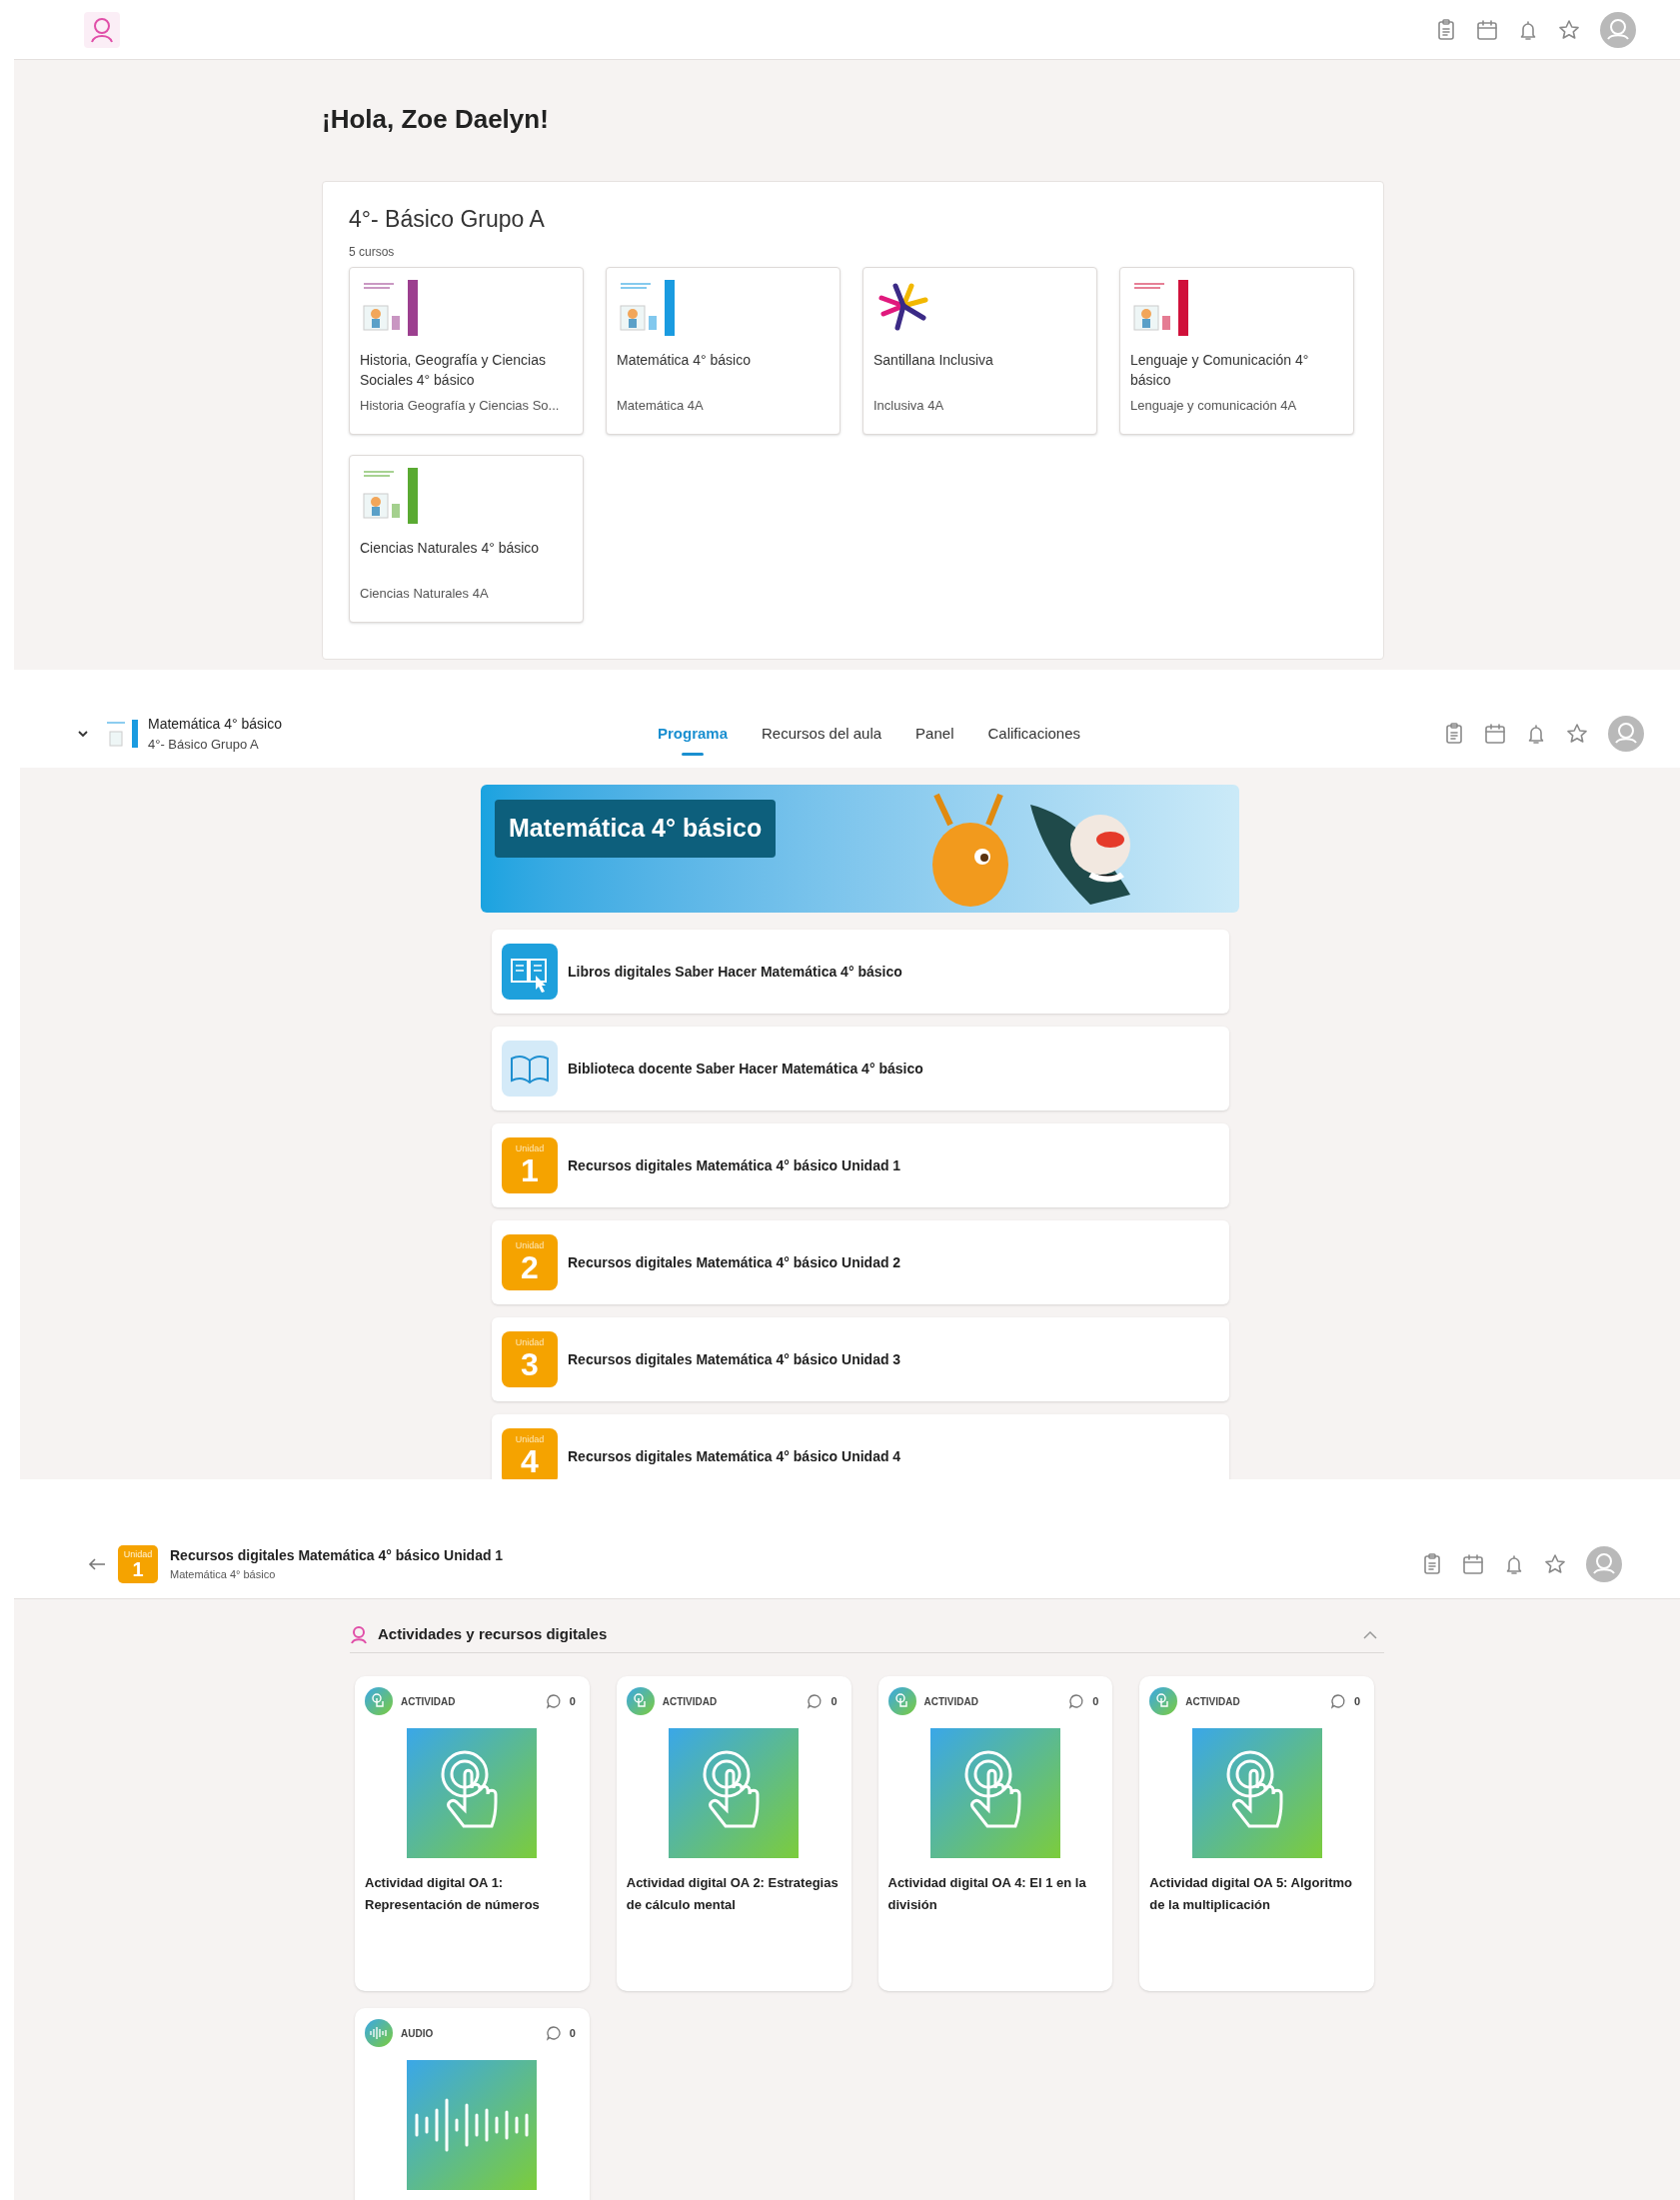 Image resolution: width=1680 pixels, height=2200 pixels. Describe the element at coordinates (636, 829) in the screenshot. I see `banner-title: Matemática 4° básico` at that location.